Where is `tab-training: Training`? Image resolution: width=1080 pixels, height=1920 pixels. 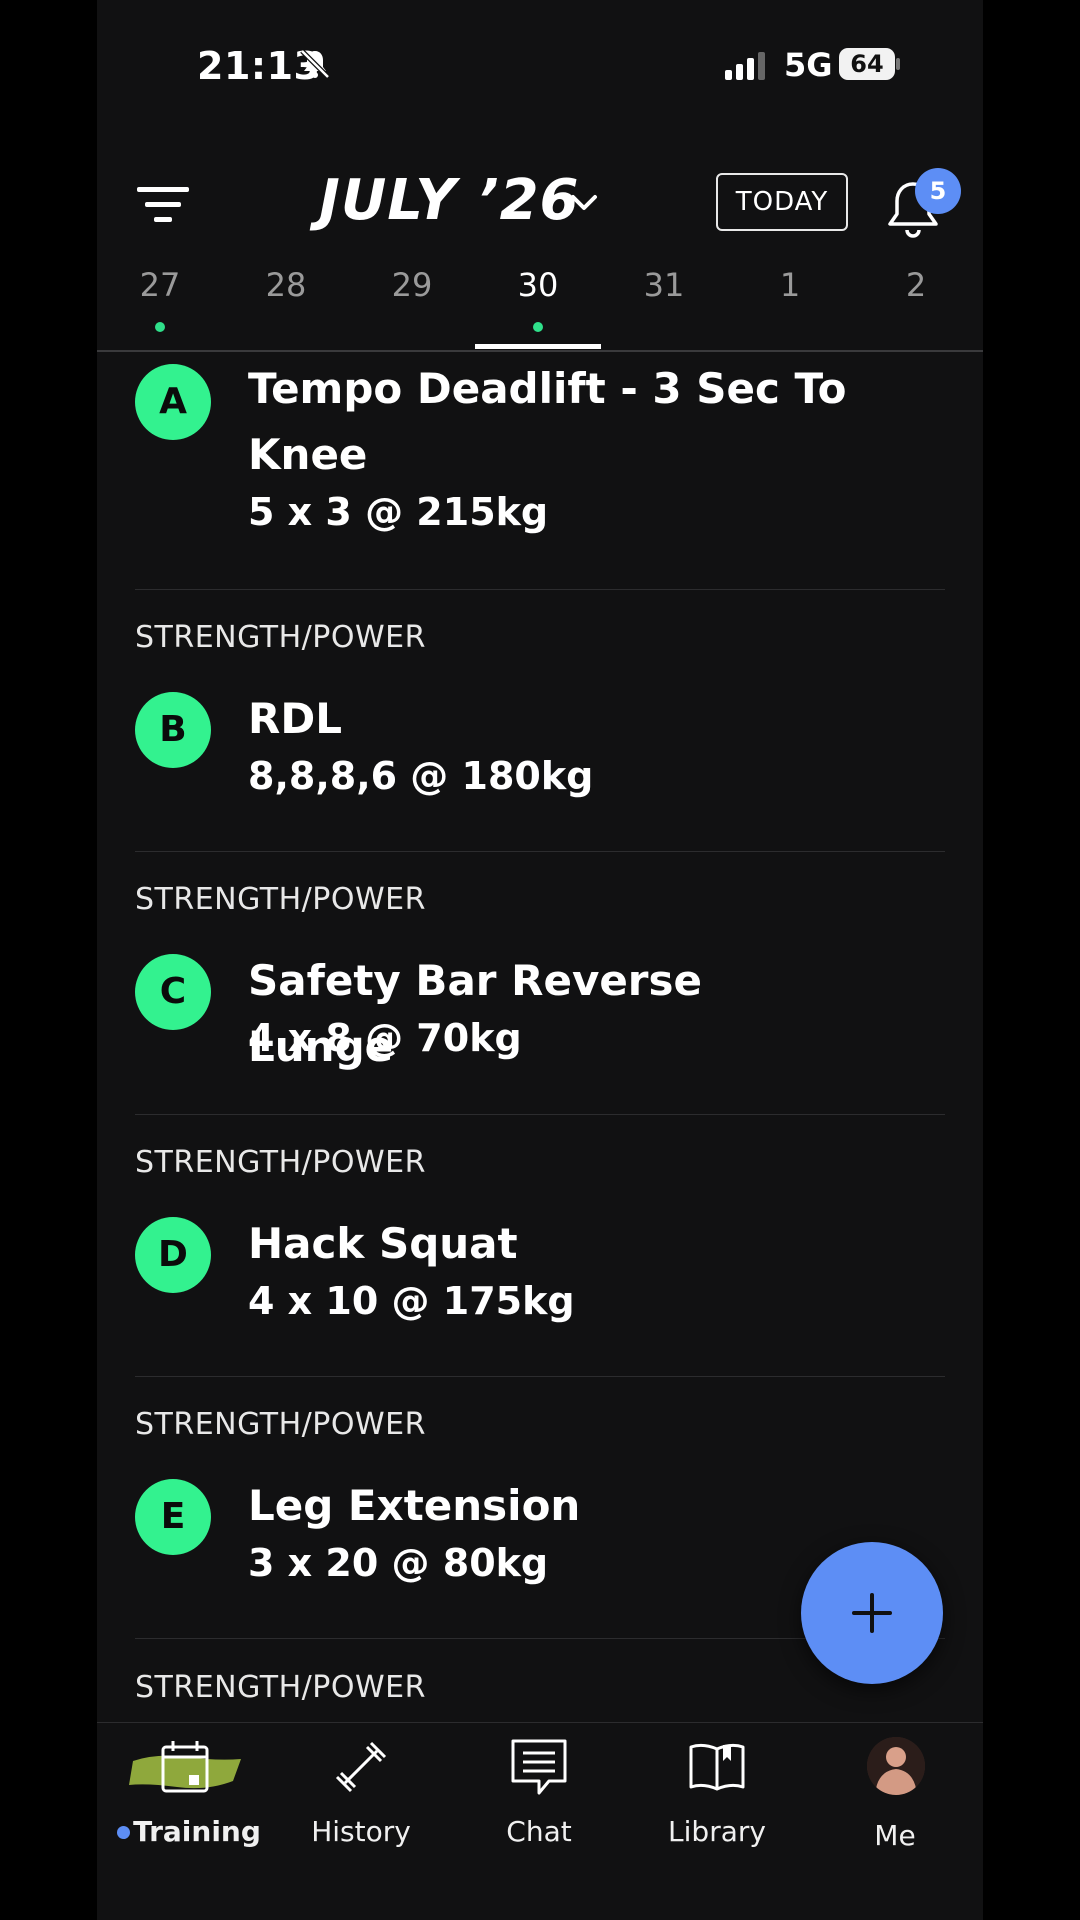 tab-training: Training is located at coordinates (185, 1788).